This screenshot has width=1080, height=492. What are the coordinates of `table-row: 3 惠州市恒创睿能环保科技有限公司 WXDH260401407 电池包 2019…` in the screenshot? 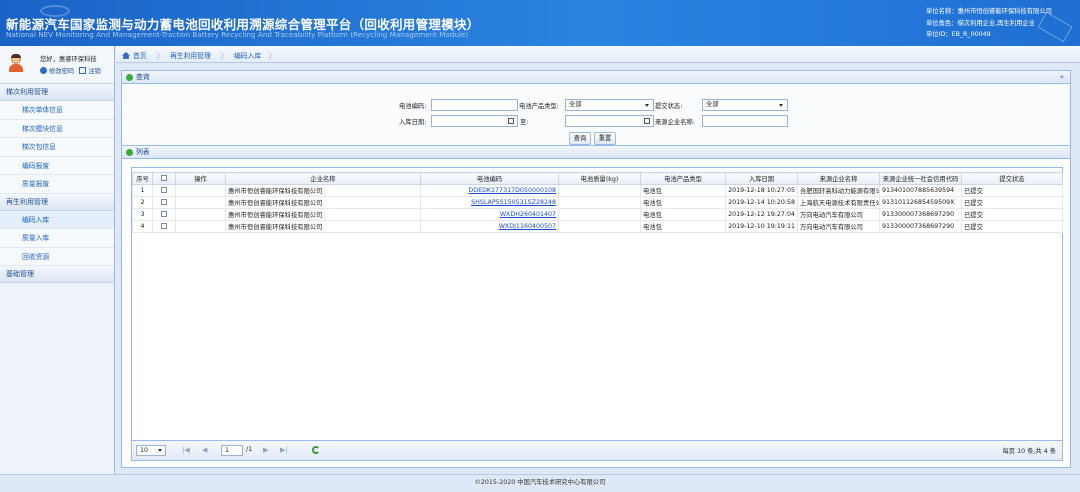 It's located at (597, 214).